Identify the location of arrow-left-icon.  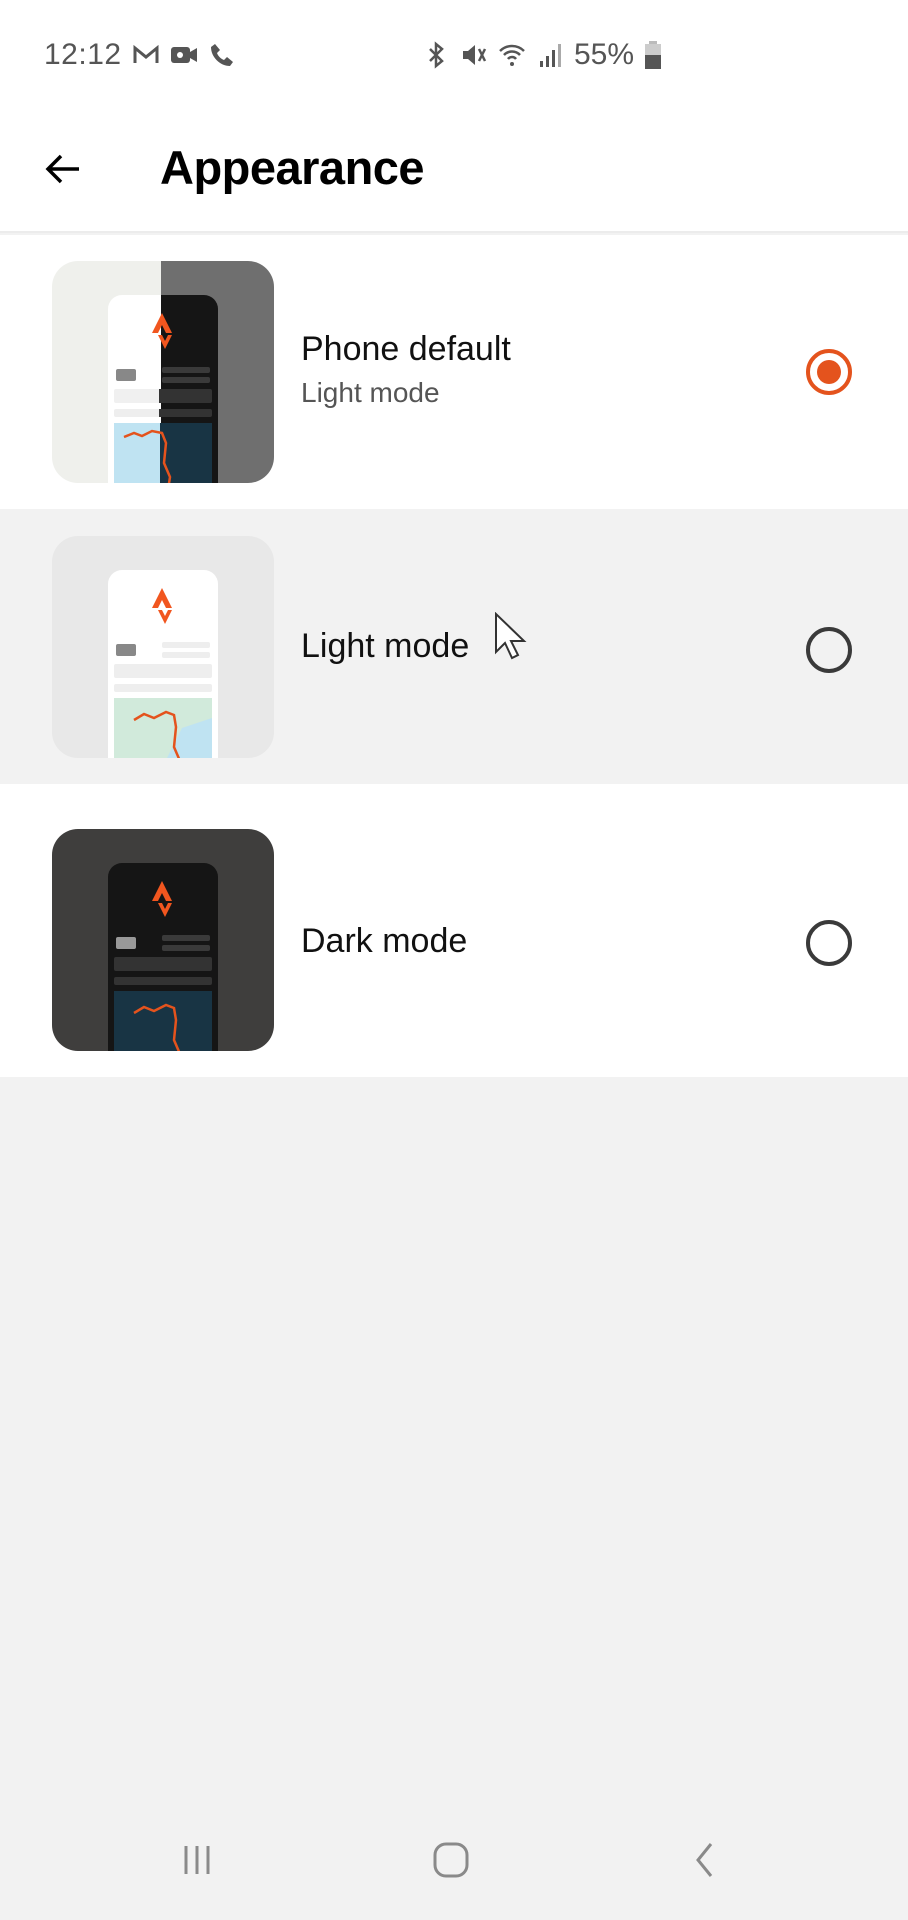
(62, 169).